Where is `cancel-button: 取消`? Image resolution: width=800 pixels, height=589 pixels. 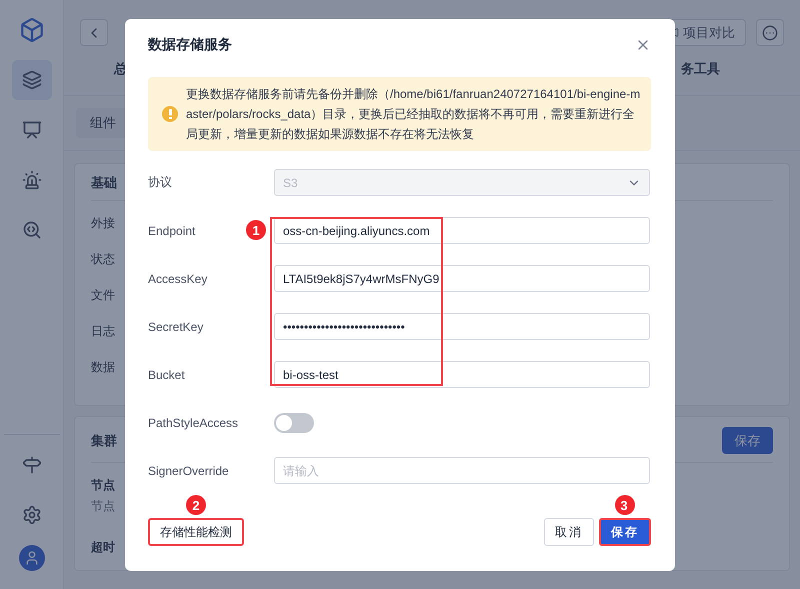 cancel-button: 取消 is located at coordinates (569, 532).